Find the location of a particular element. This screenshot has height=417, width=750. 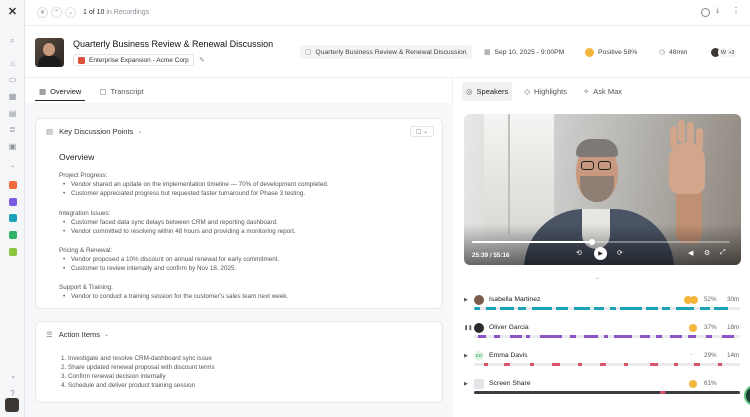

speaker-percent: 61% is located at coordinates (710, 383).